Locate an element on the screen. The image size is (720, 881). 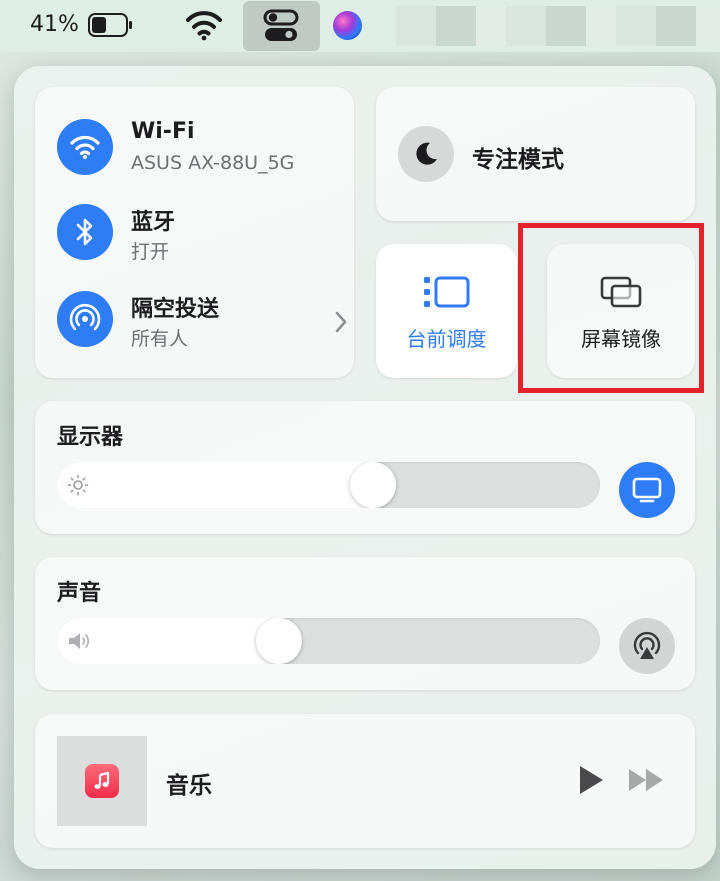
battery-icon is located at coordinates (111, 25).